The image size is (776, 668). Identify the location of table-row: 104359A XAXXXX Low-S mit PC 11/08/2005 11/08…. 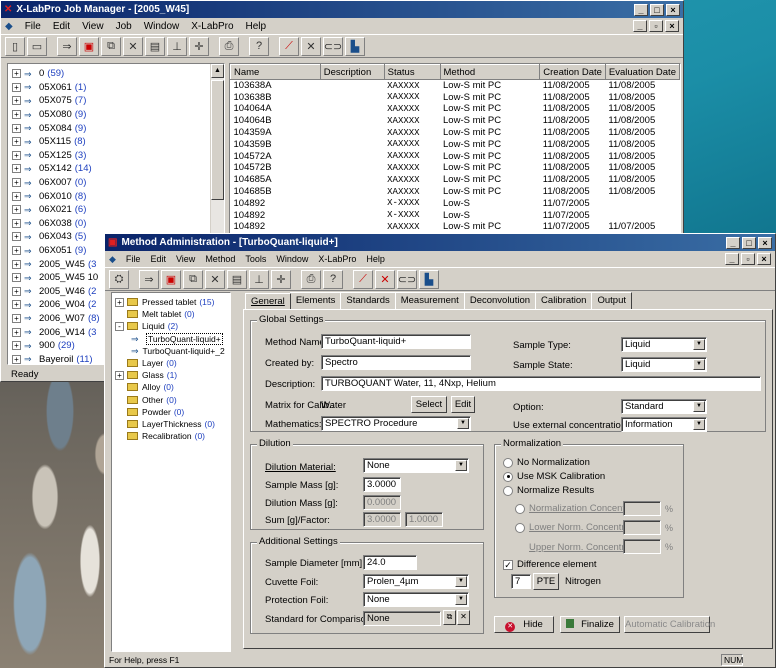
(455, 133).